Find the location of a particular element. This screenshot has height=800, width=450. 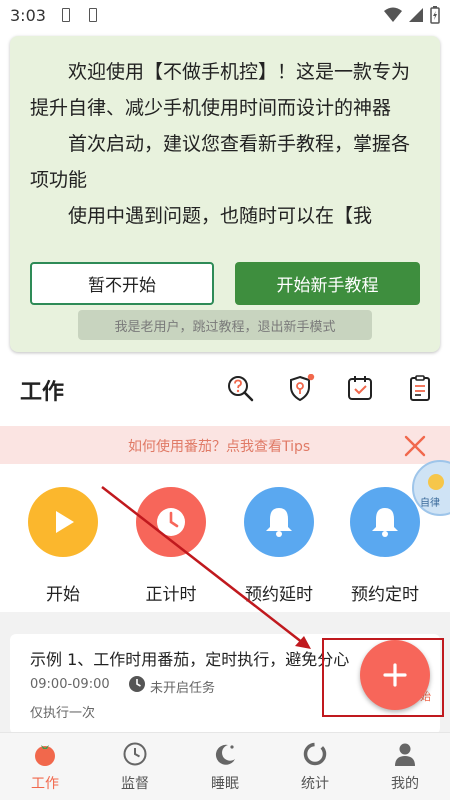

start-action-label: 开始 is located at coordinates (63, 595).